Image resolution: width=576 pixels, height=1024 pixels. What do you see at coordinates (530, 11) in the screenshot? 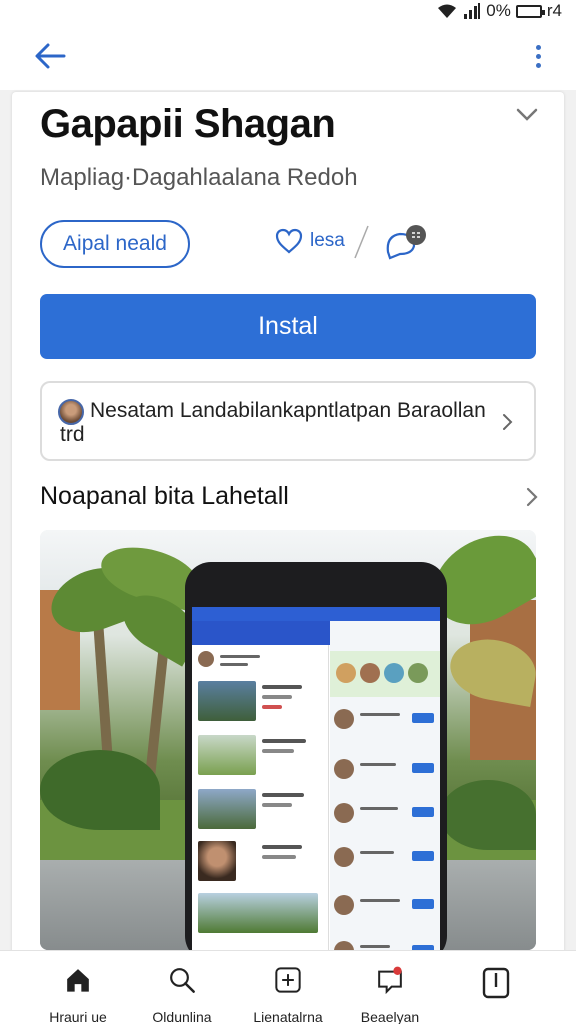
I see `battery-icon` at bounding box center [530, 11].